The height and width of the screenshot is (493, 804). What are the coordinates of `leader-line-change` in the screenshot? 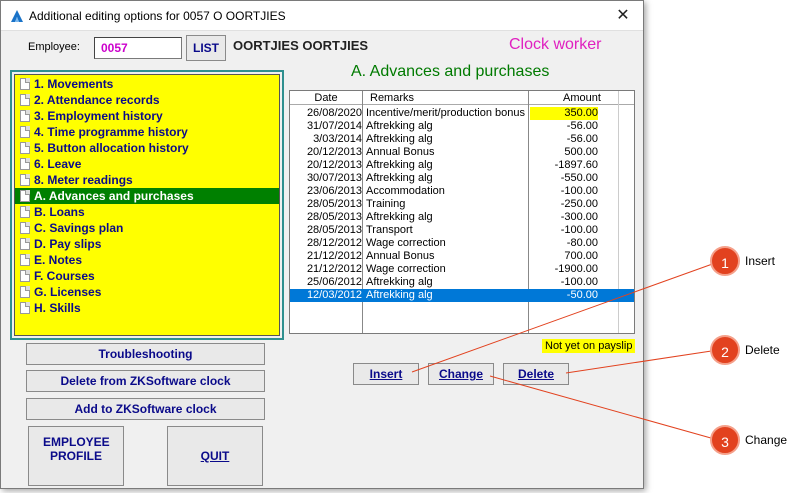 It's located at (604, 408).